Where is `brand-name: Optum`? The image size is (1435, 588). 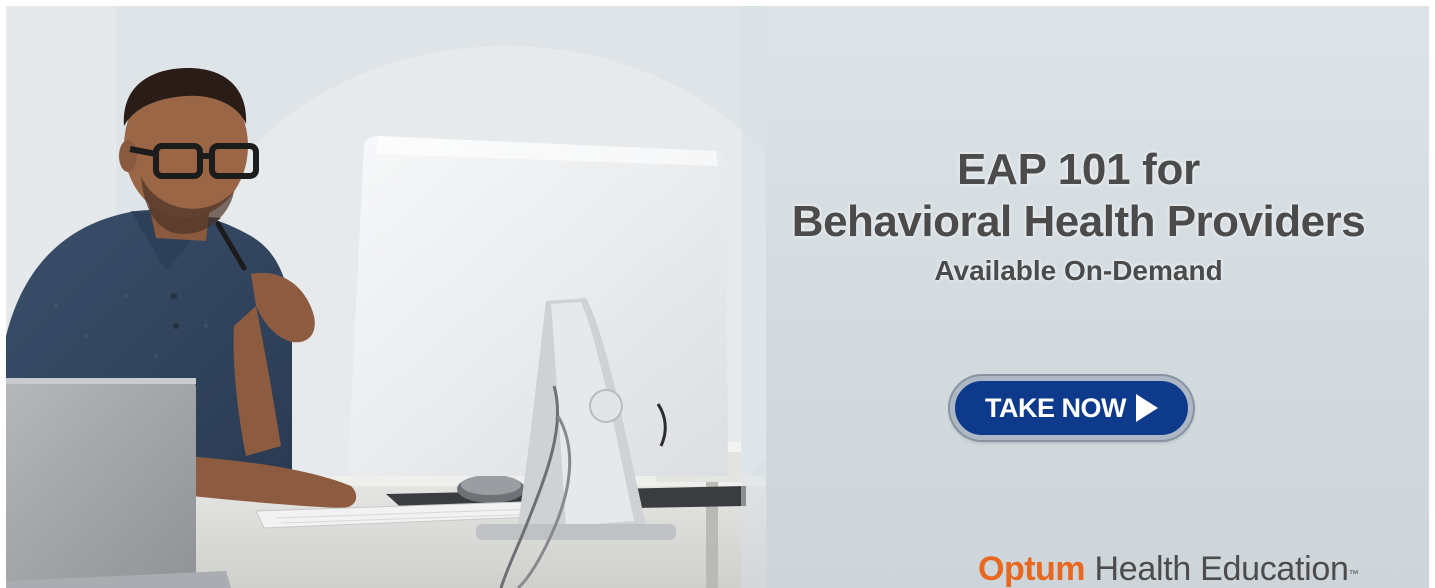 brand-name: Optum is located at coordinates (1032, 569).